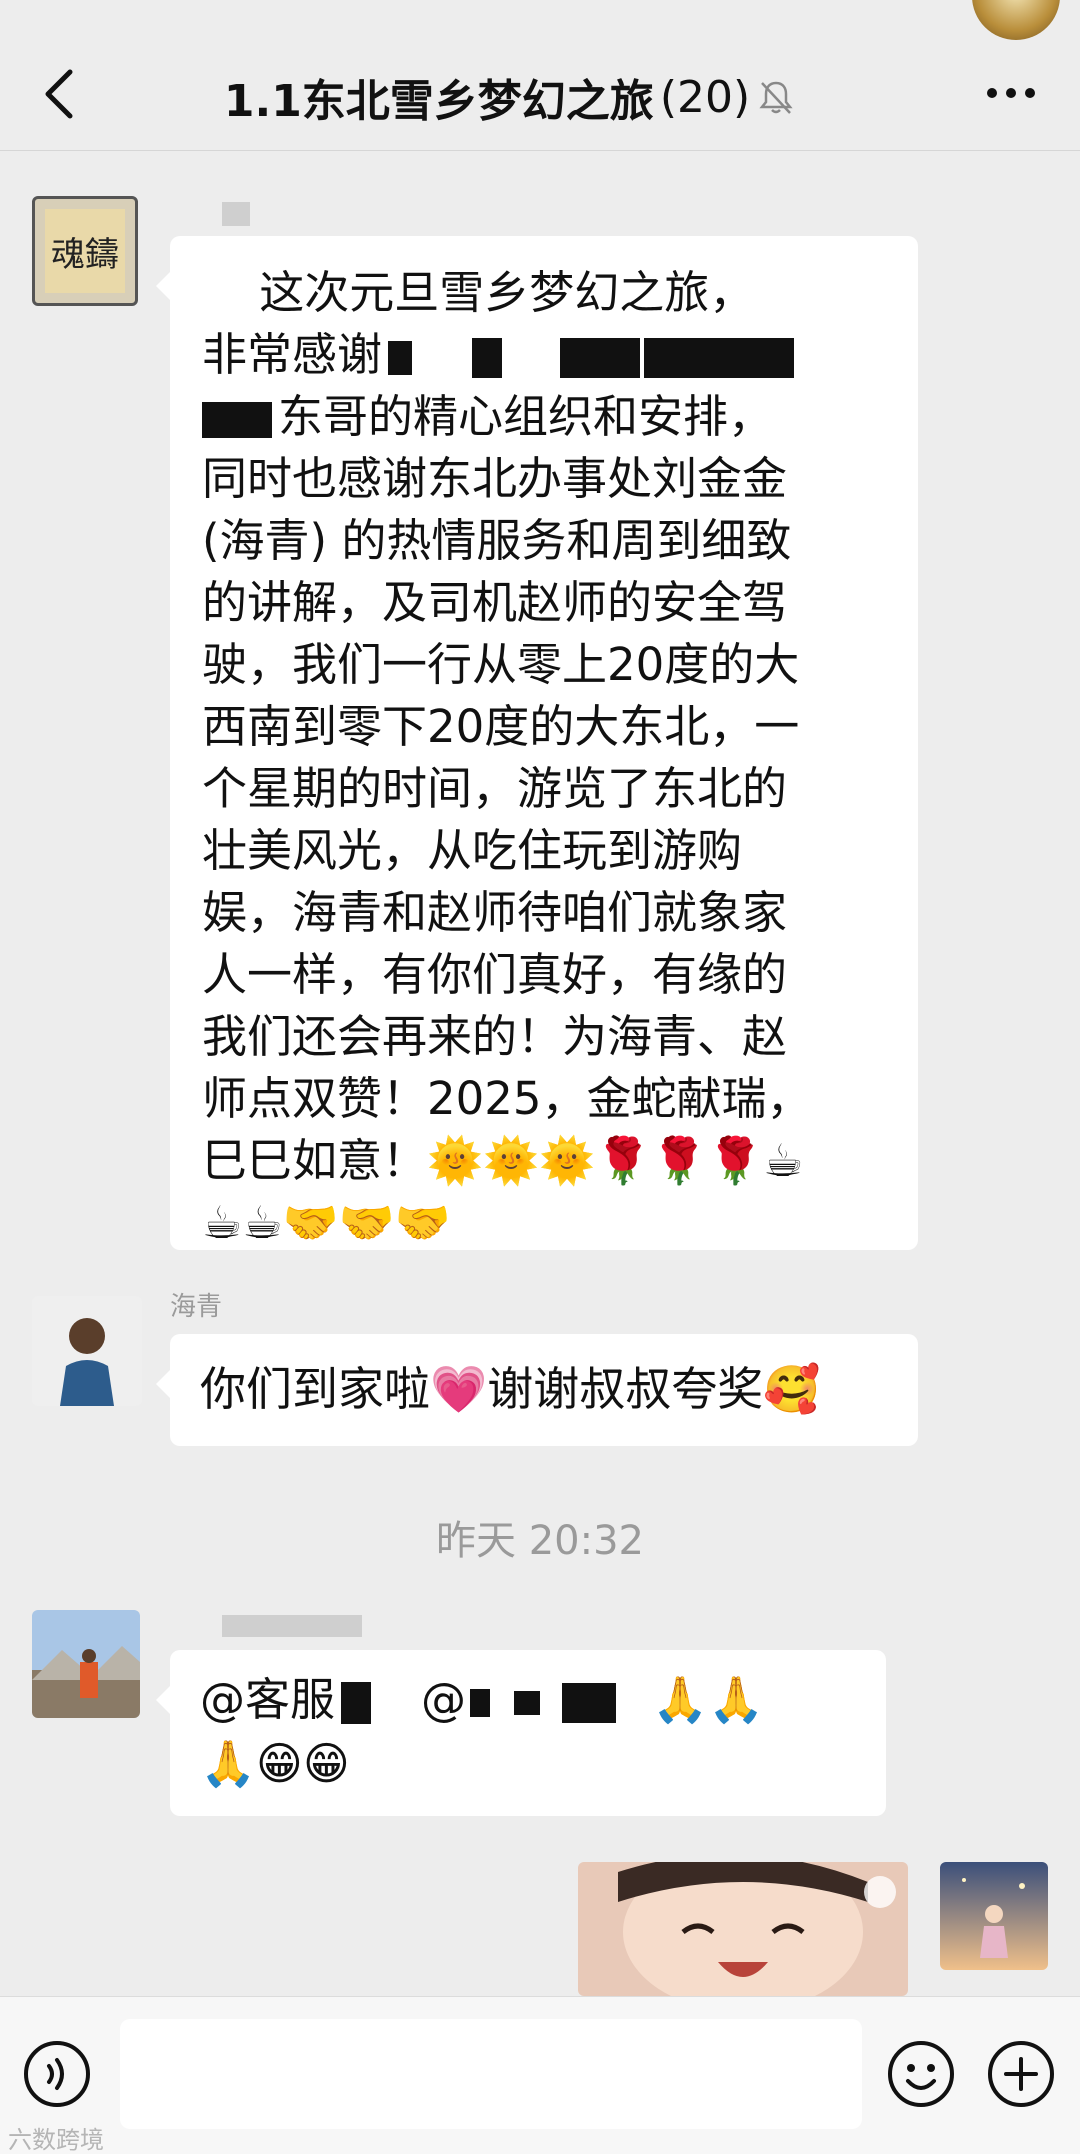 The image size is (1080, 2154). I want to click on bell-muted-icon, so click(776, 97).